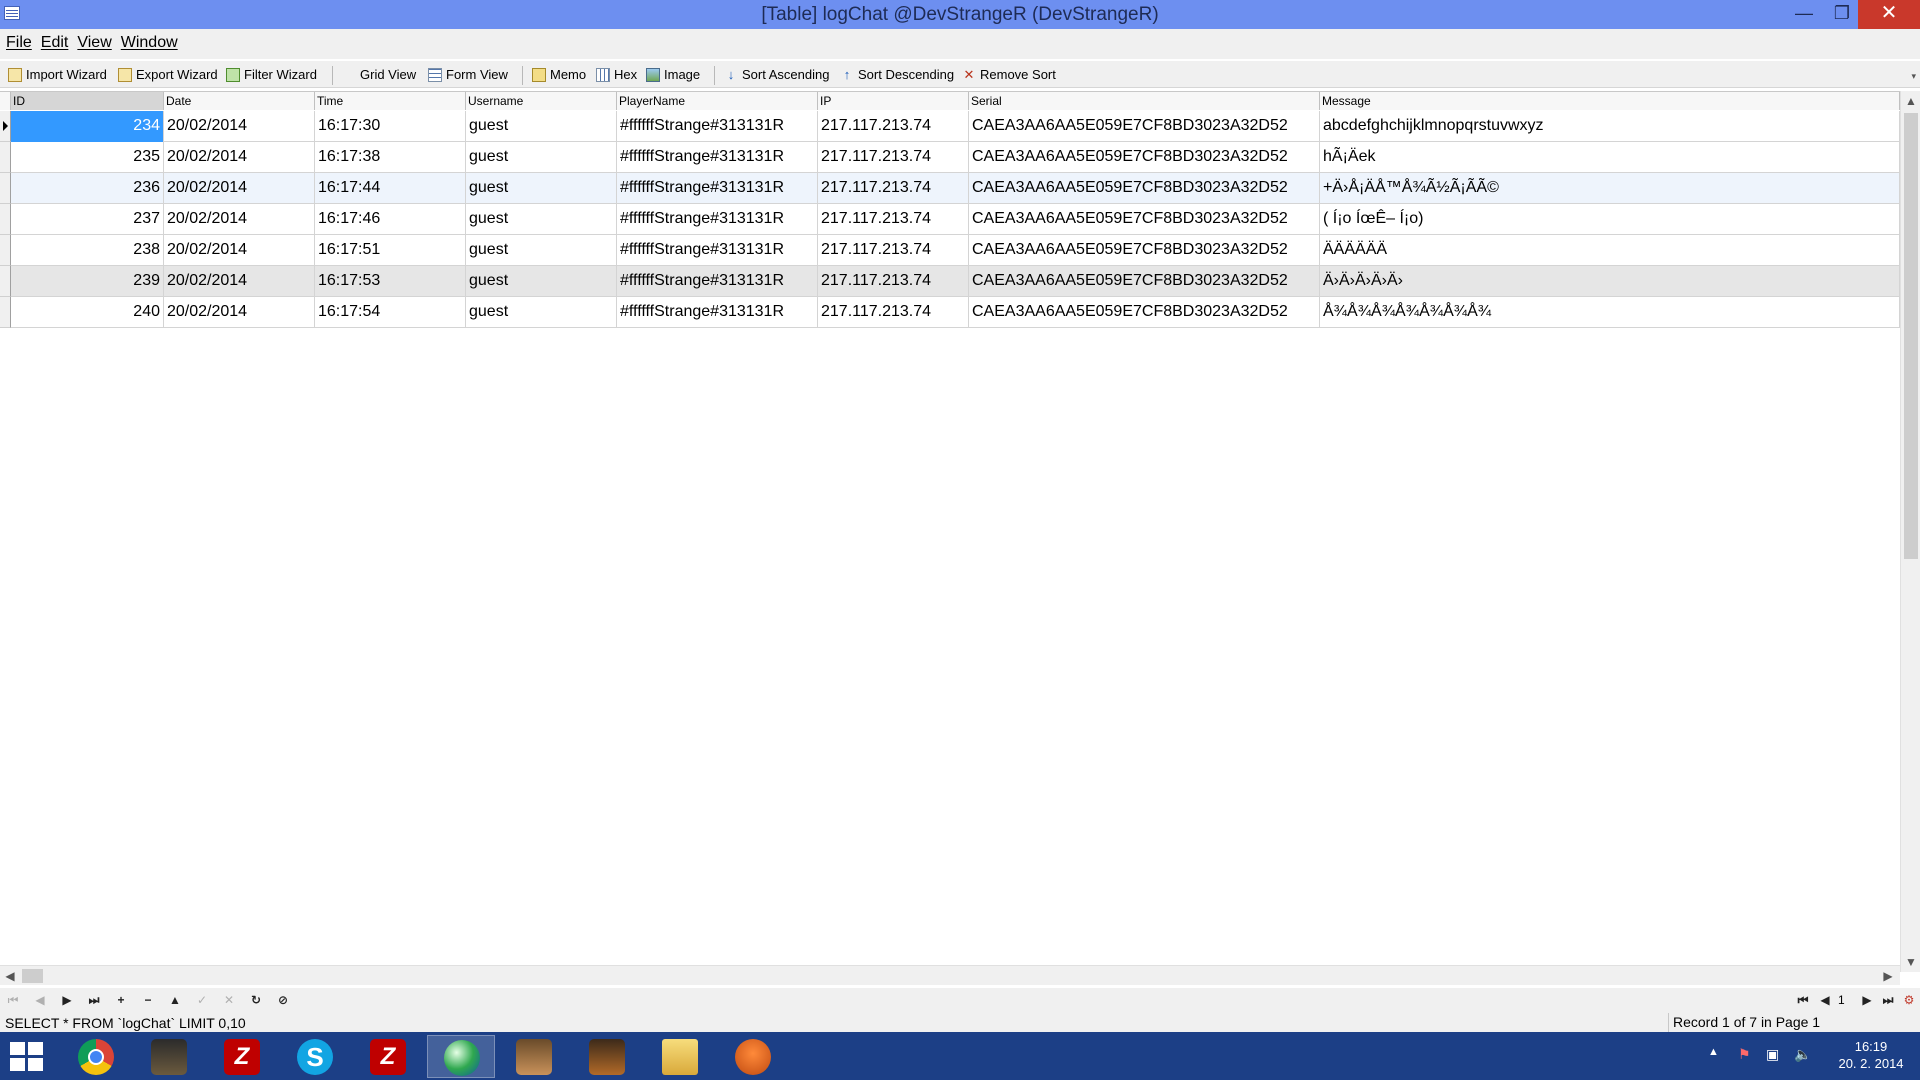  I want to click on cell-message: ÄÄÄÄÄÄ, so click(1610, 250).